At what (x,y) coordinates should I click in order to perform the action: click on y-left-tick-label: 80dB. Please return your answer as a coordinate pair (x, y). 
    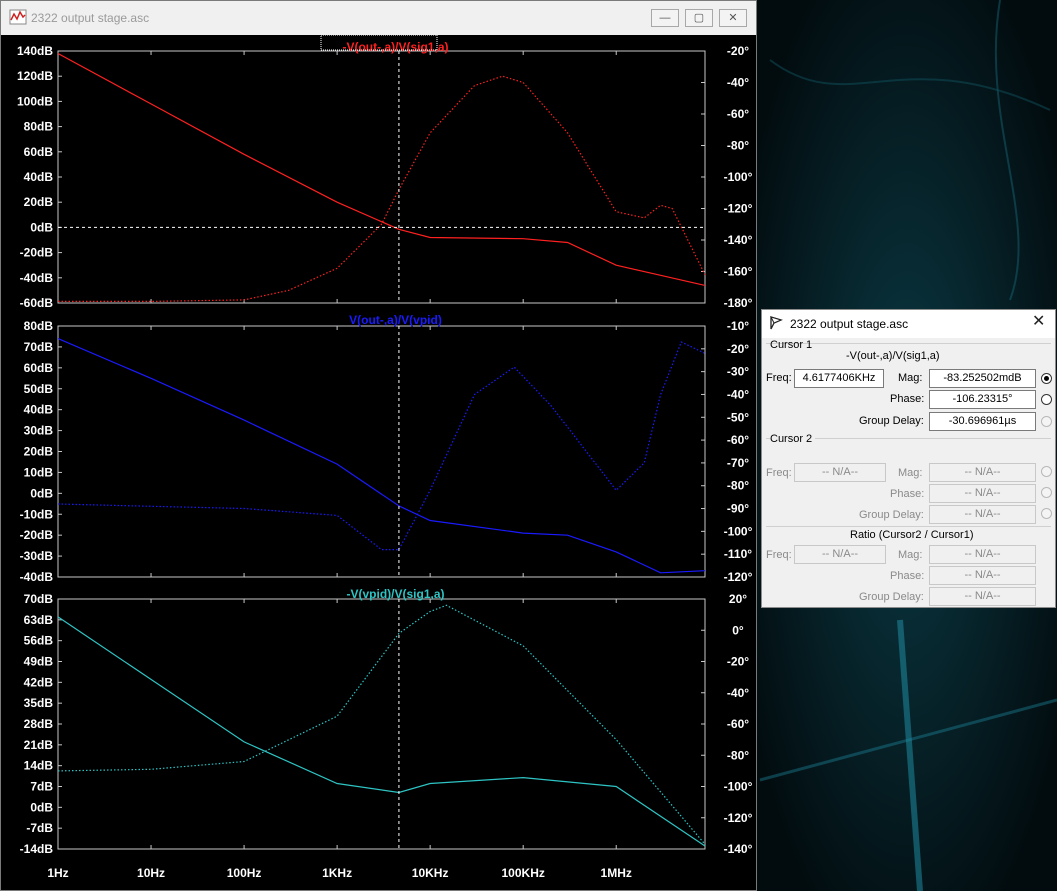
    Looking at the image, I should click on (39, 127).